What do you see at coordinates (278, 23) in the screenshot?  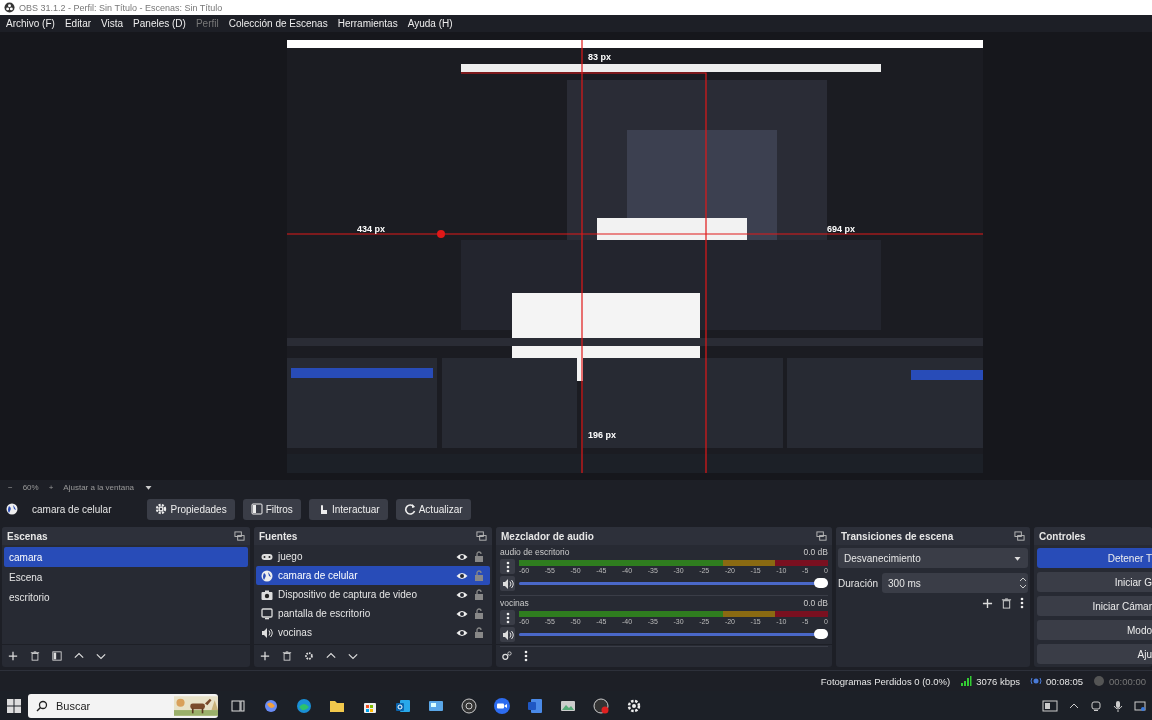 I see `menu-item: Colección de Escenas` at bounding box center [278, 23].